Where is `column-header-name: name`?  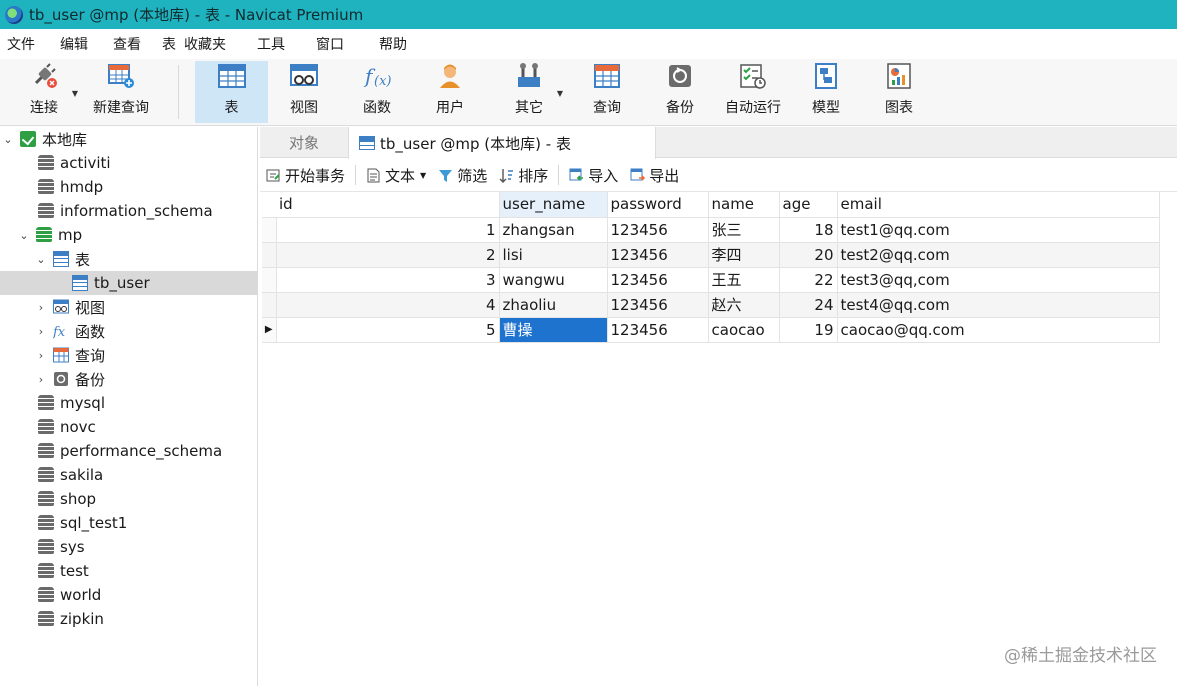
column-header-name: name is located at coordinates (744, 205).